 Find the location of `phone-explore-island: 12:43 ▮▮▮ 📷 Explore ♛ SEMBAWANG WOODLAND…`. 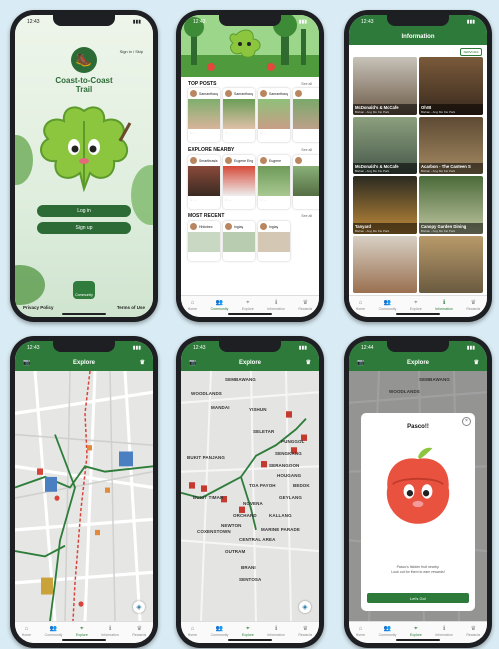

phone-explore-island: 12:43 ▮▮▮ 📷 Explore ♛ SEMBAWANG WOODLAND… is located at coordinates (250, 492).